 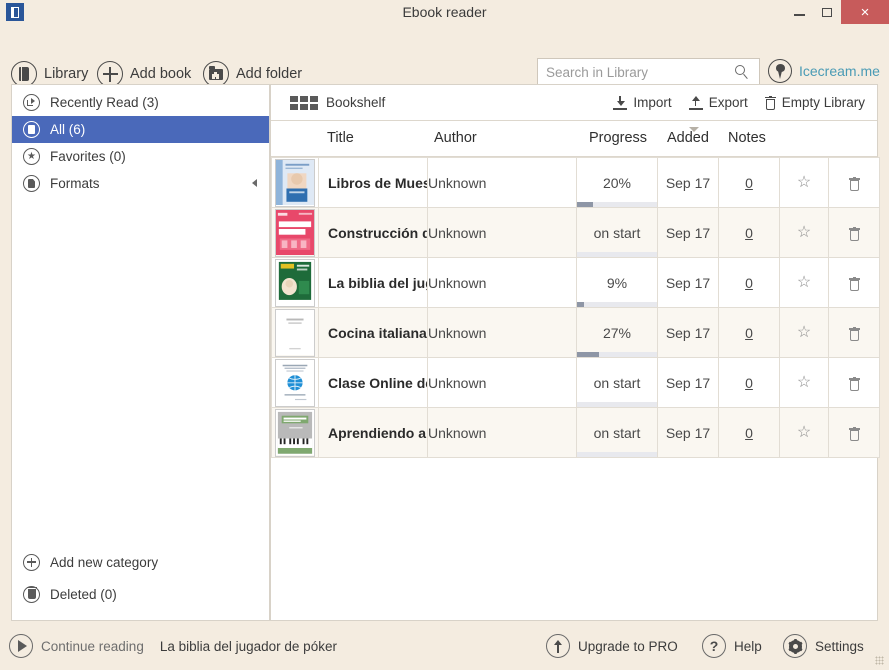 I want to click on search-icon, so click(x=742, y=72).